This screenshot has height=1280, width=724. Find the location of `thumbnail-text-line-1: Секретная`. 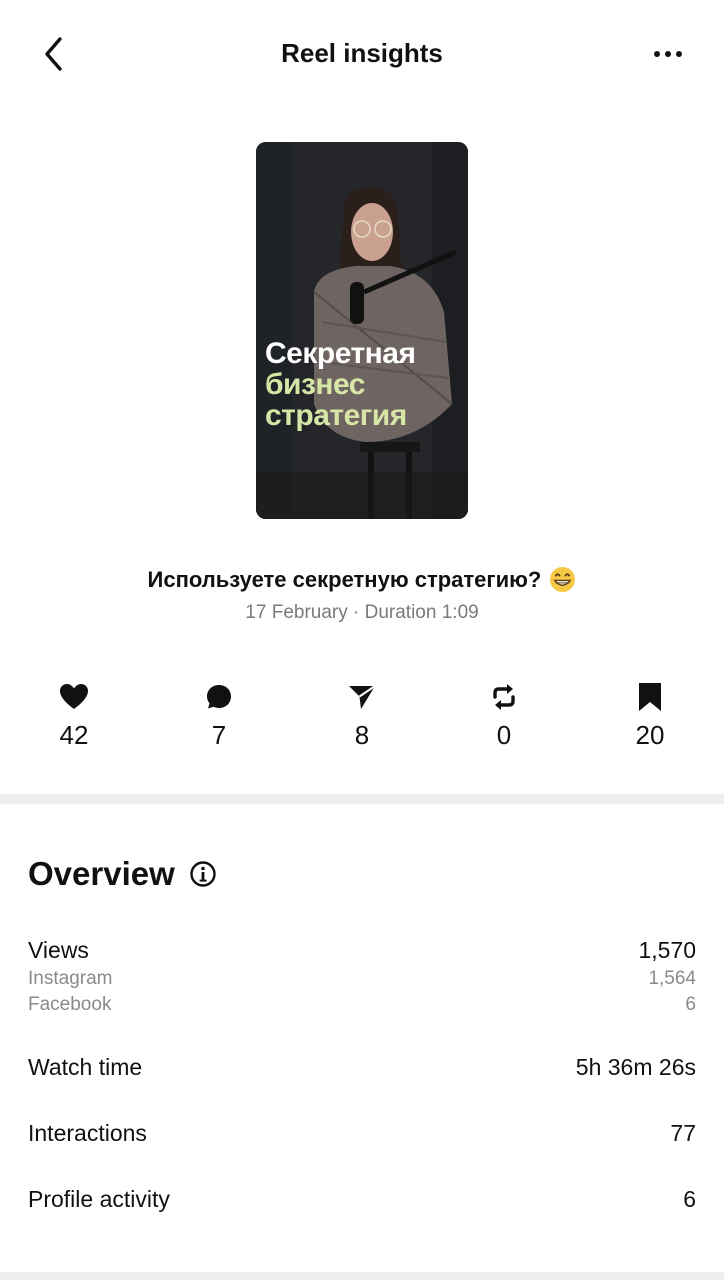

thumbnail-text-line-1: Секретная is located at coordinates (340, 353).